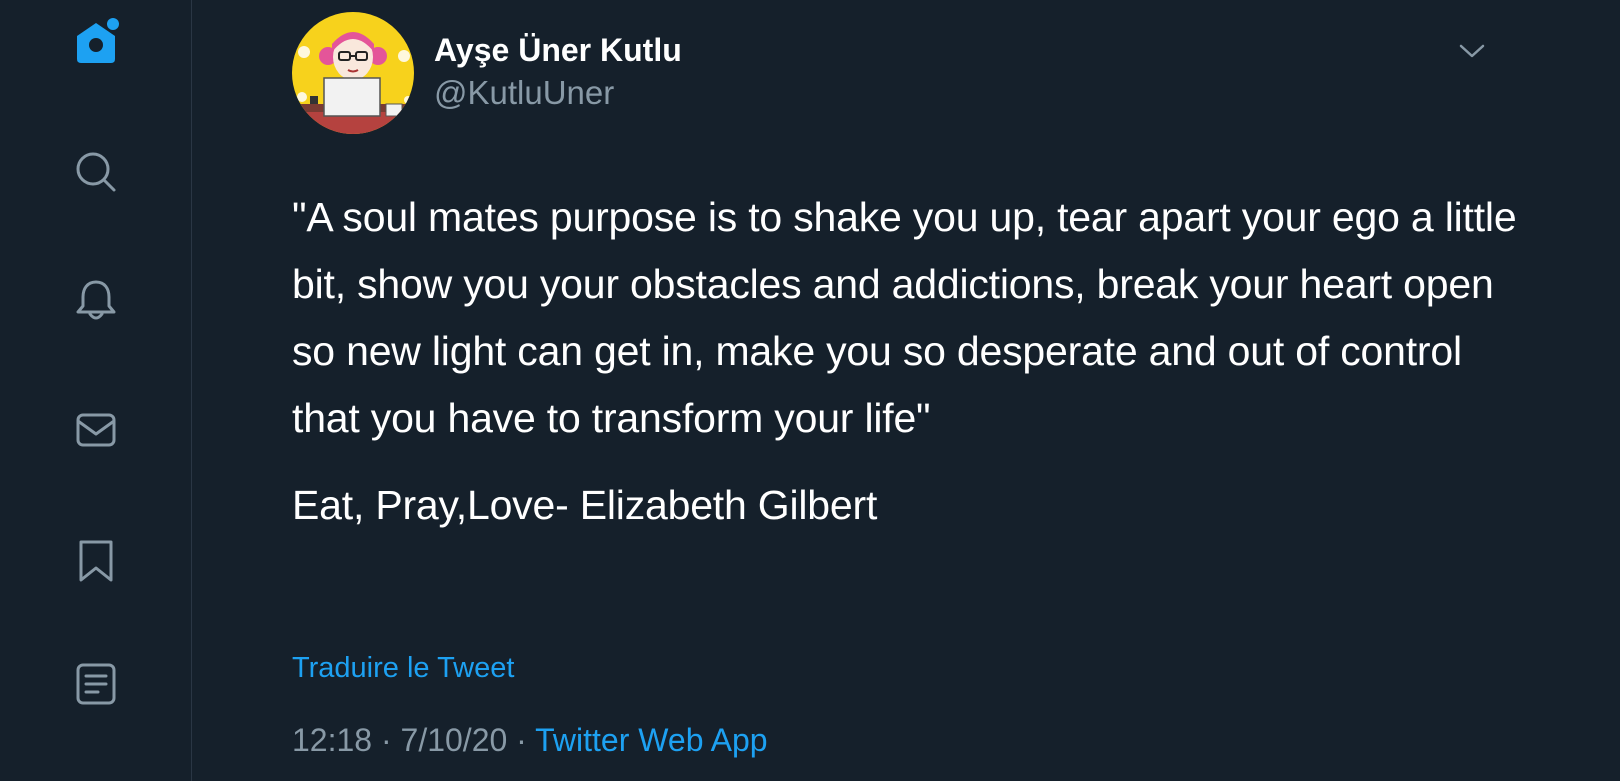  I want to click on tweet-time: 12:18, so click(332, 740).